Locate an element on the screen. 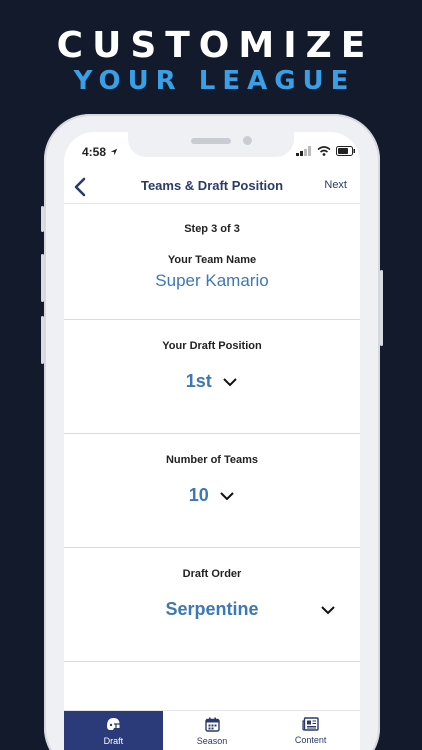  draft-order-select: Serpentine is located at coordinates (212, 611).